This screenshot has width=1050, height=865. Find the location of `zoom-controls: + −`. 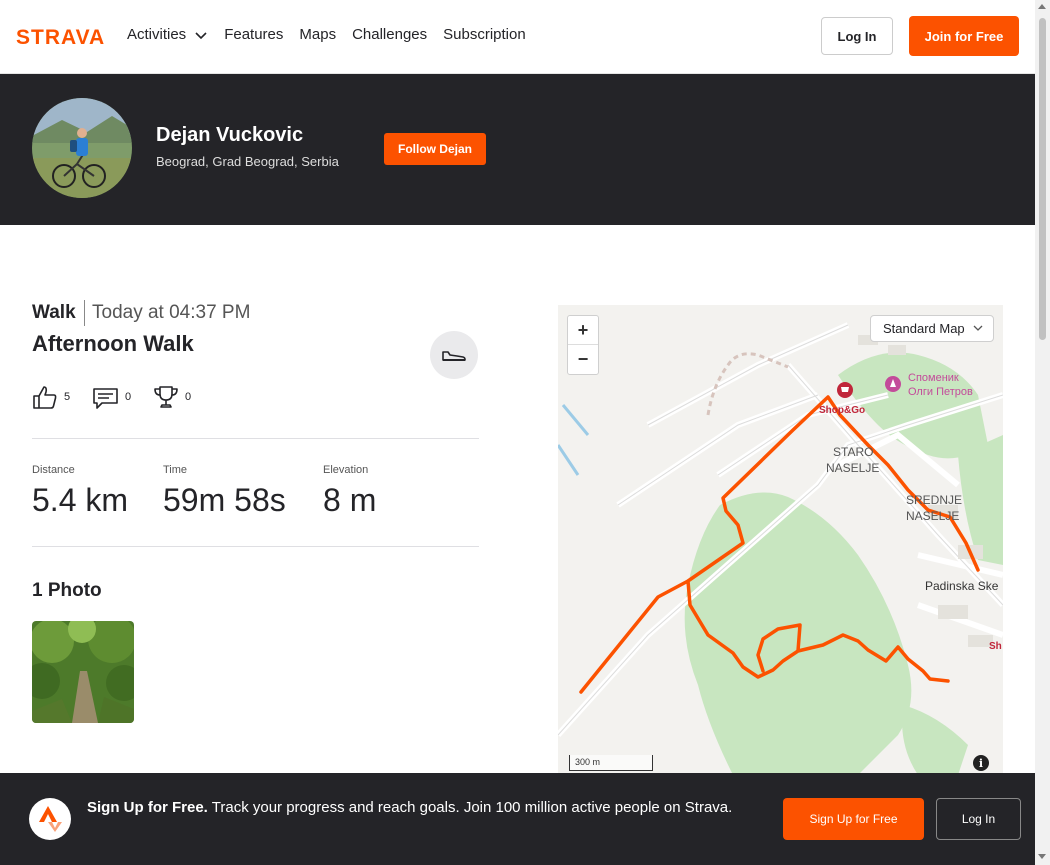

zoom-controls: + − is located at coordinates (583, 345).